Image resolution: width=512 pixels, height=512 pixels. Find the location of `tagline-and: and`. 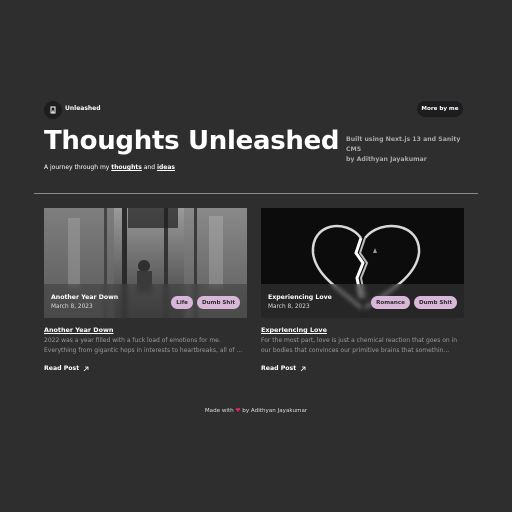

tagline-and: and is located at coordinates (149, 167).